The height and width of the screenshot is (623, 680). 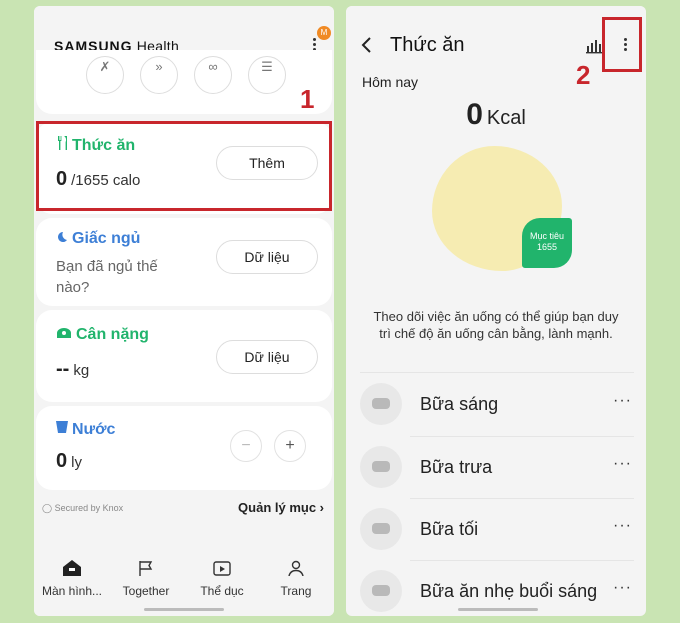 What do you see at coordinates (506, 118) in the screenshot?
I see `calorie-unit: Kcal` at bounding box center [506, 118].